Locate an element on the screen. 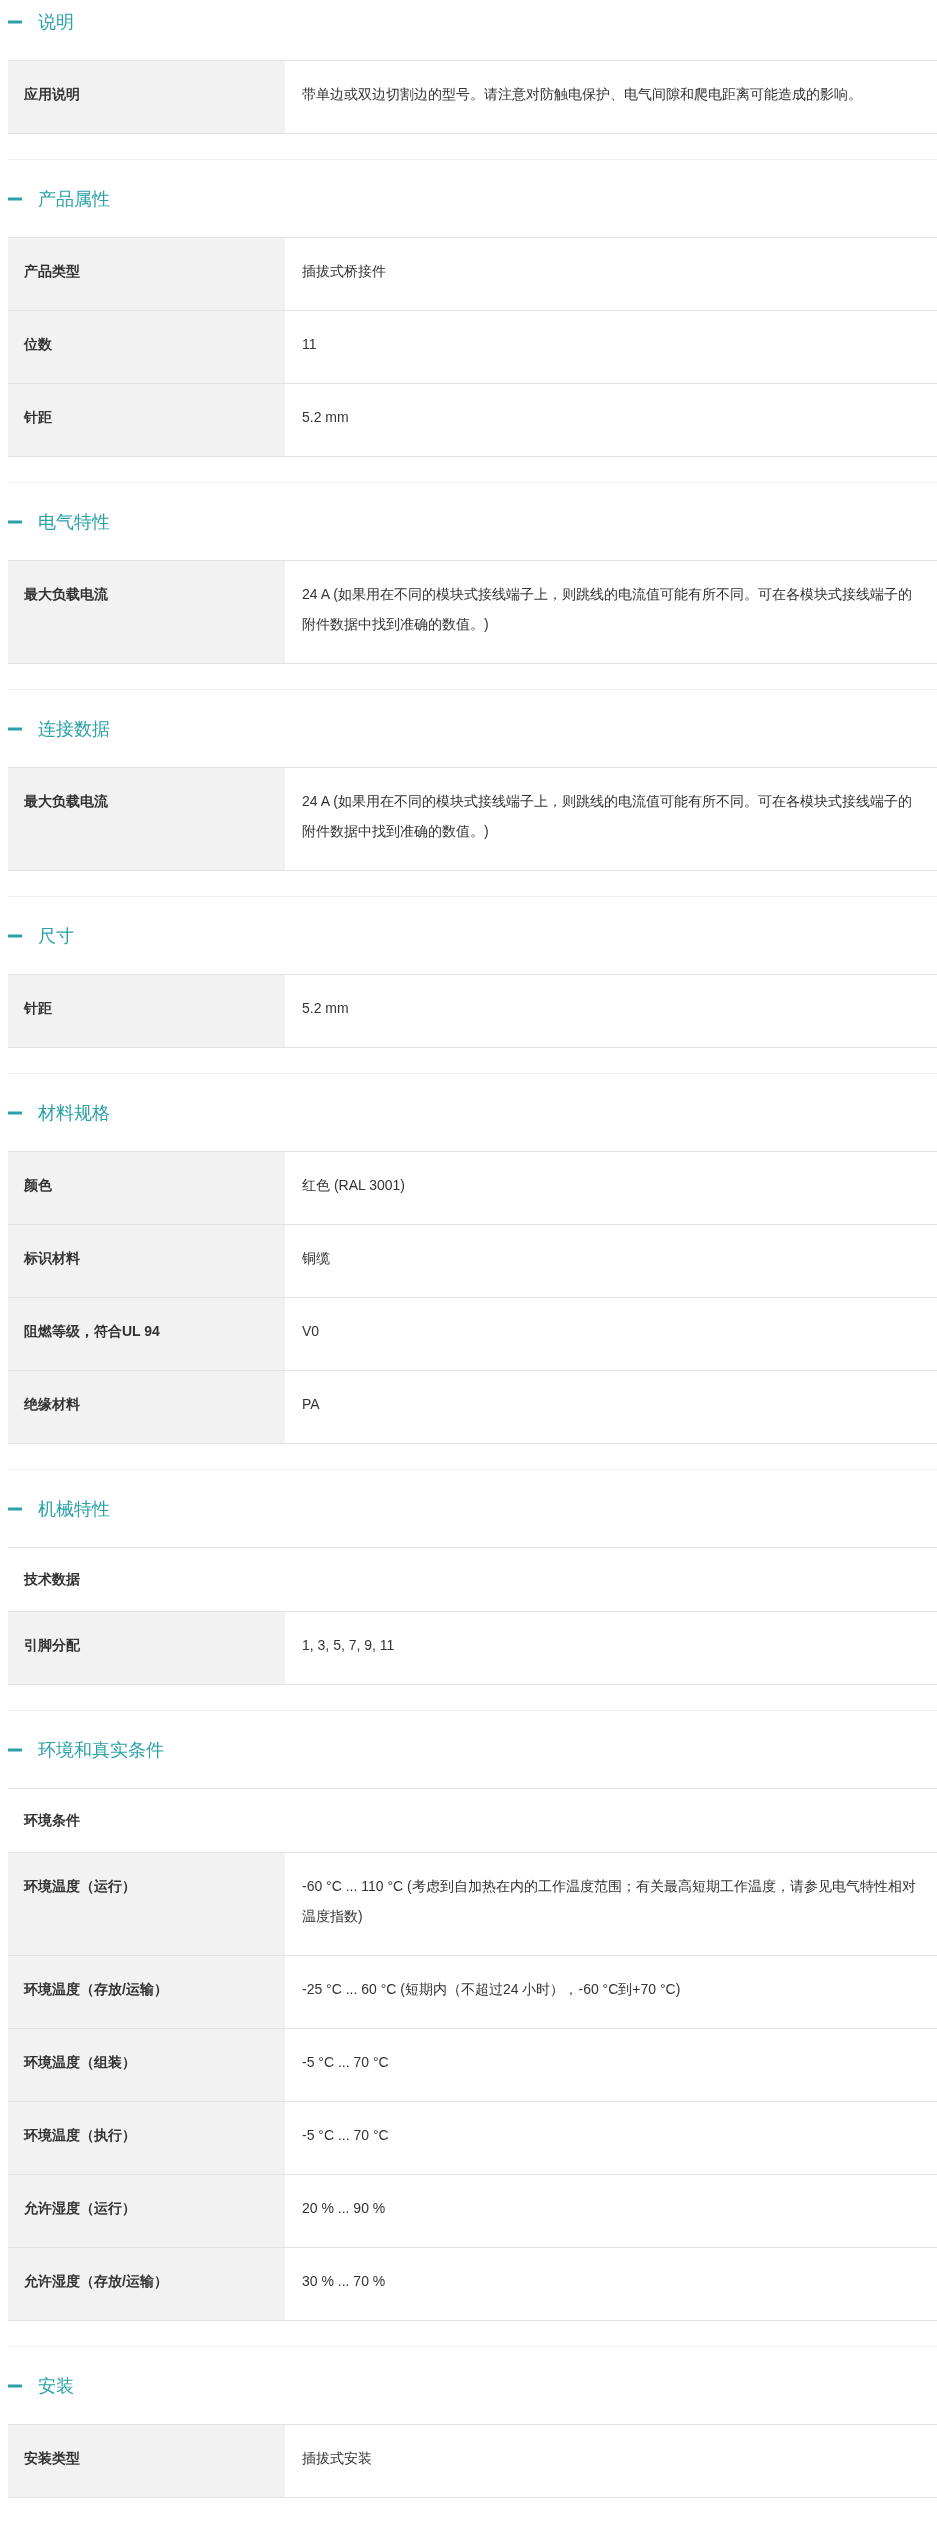  property-value: 11 is located at coordinates (309, 344).